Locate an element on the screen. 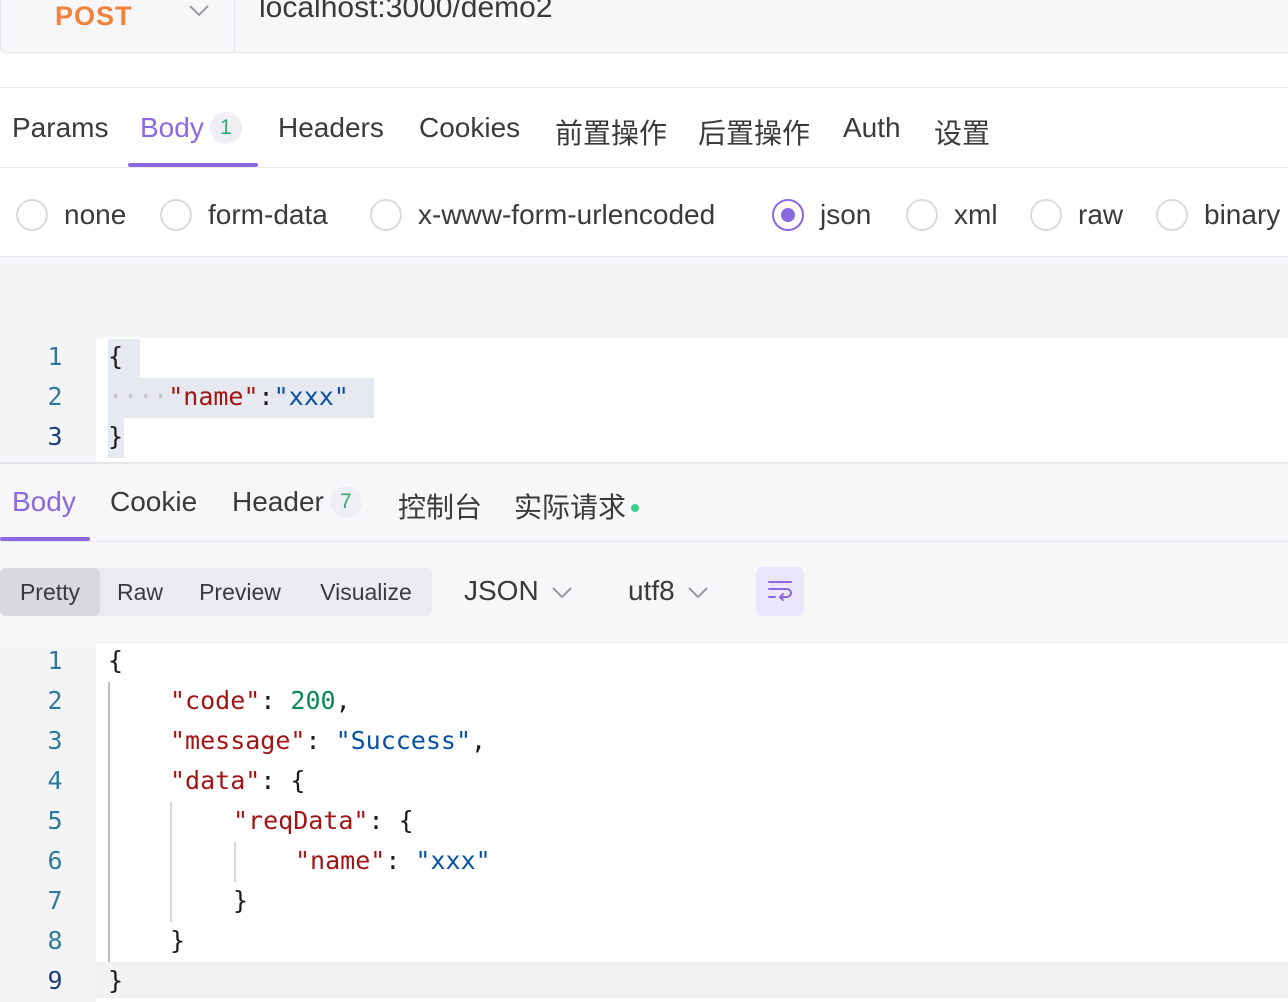 Image resolution: width=1288 pixels, height=1002 pixels. line-number: 4 is located at coordinates (55, 780).